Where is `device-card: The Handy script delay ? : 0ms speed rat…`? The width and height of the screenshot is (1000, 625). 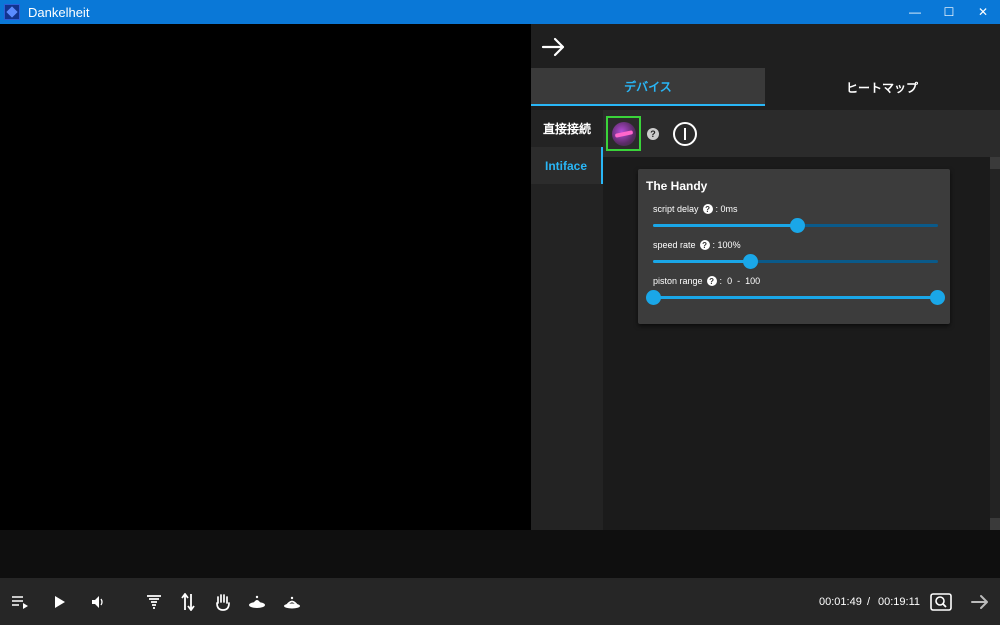 device-card: The Handy script delay ? : 0ms speed rat… is located at coordinates (794, 246).